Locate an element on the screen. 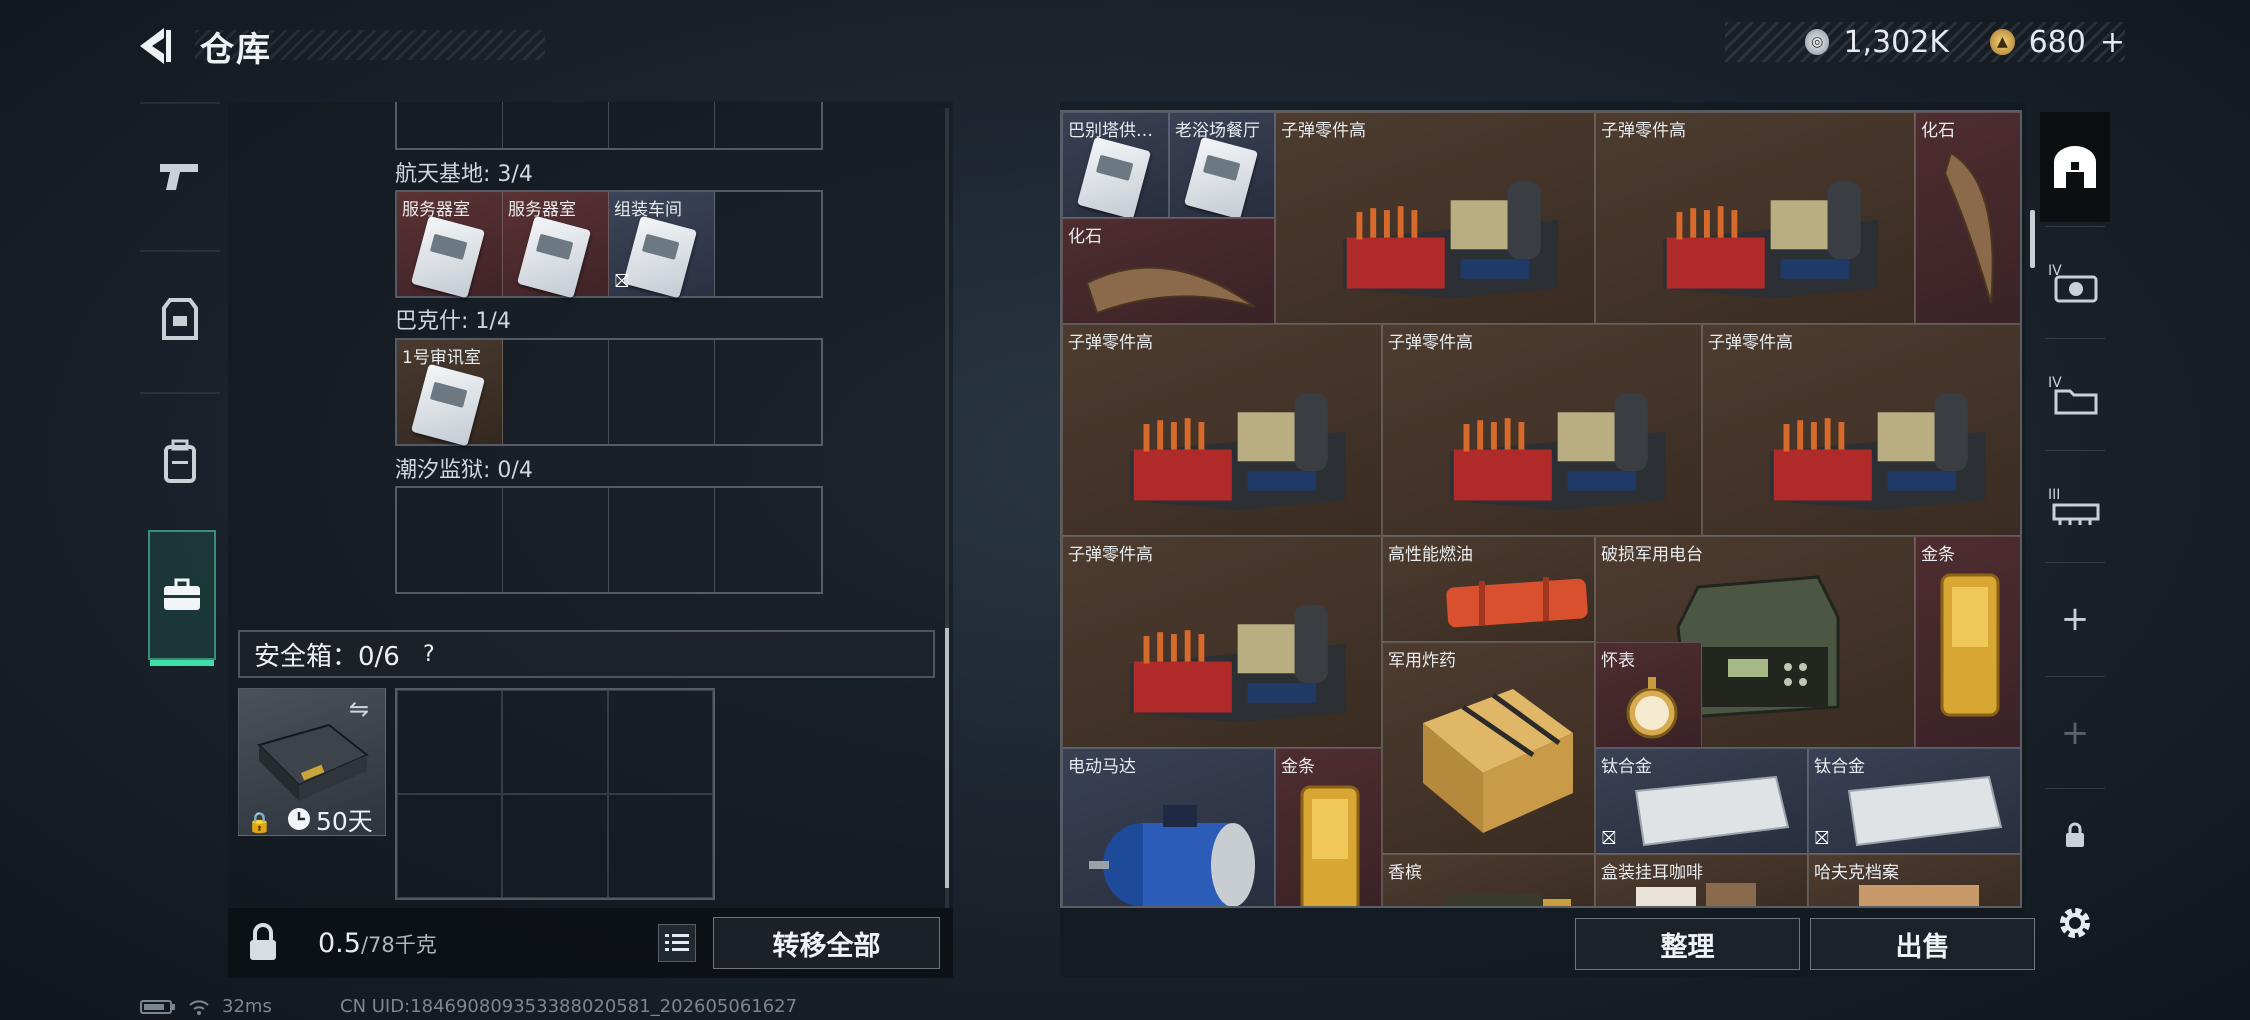 The height and width of the screenshot is (1020, 2250). safe-box-header: 安全箱：0/6 ? is located at coordinates (586, 654).